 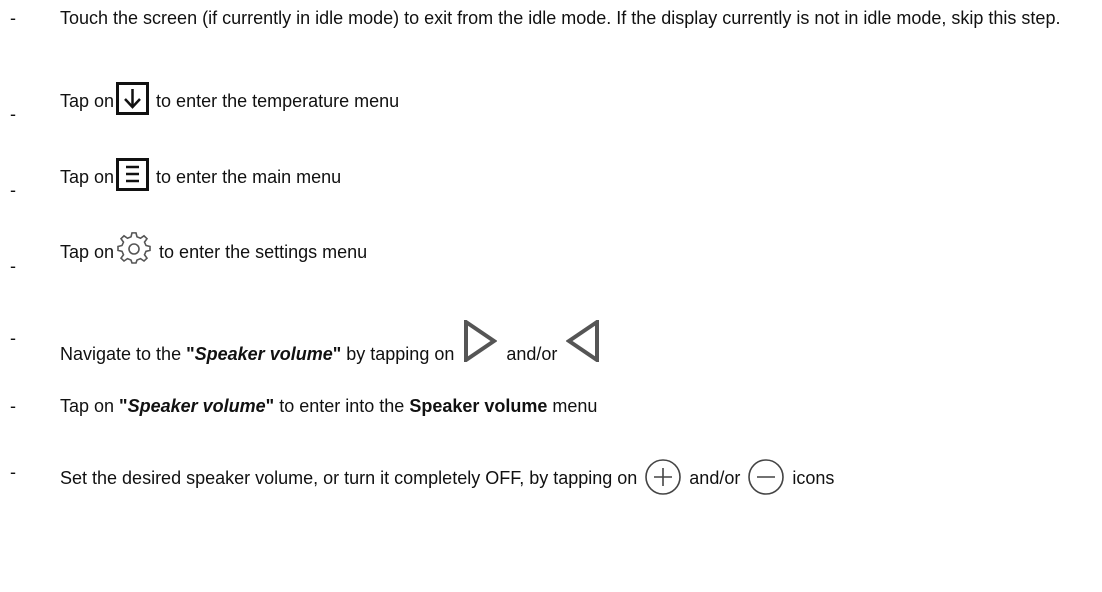 What do you see at coordinates (87, 101) in the screenshot?
I see `step-2-pre: Tap on` at bounding box center [87, 101].